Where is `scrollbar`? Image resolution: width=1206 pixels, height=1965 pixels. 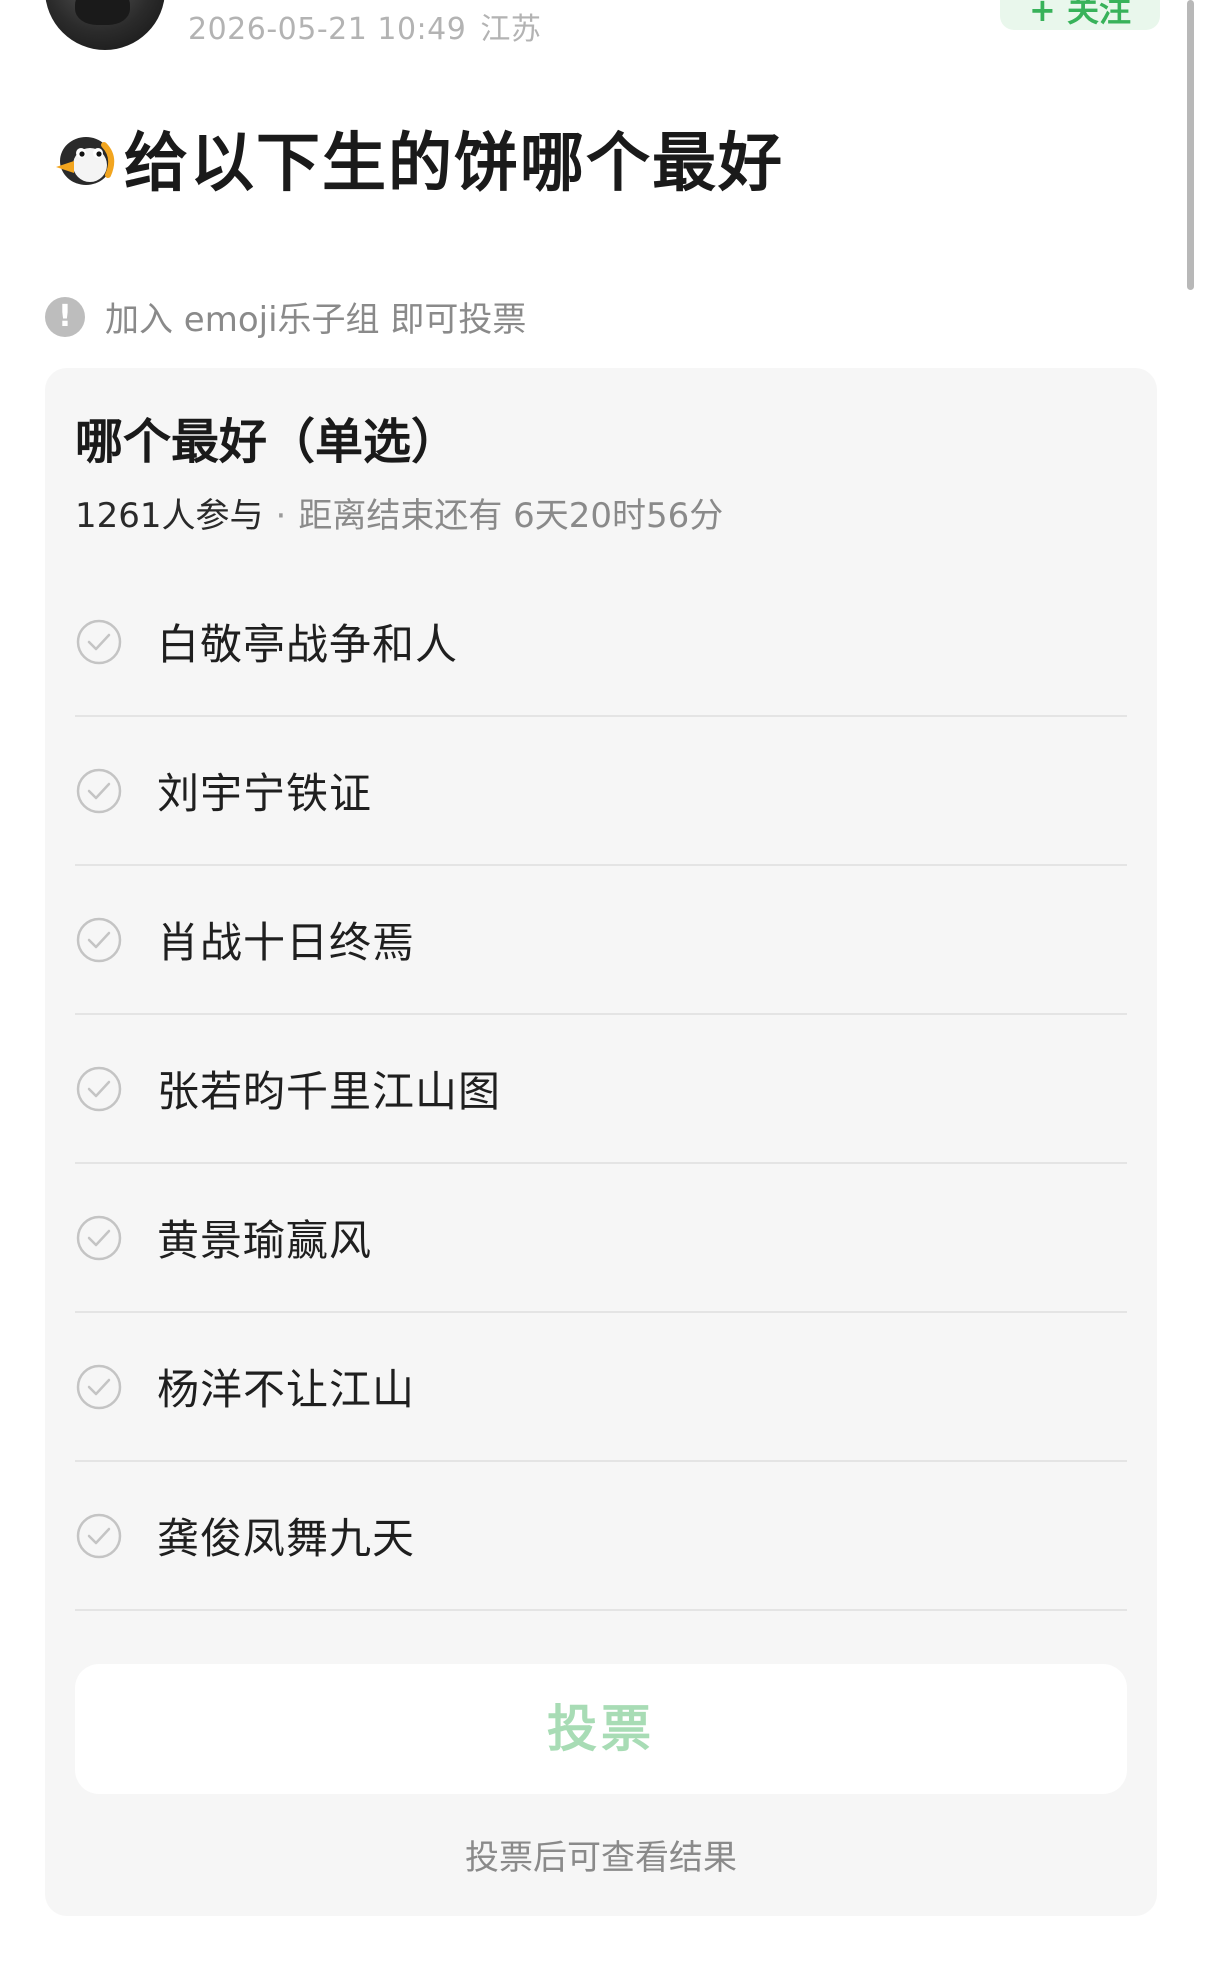 scrollbar is located at coordinates (1190, 145).